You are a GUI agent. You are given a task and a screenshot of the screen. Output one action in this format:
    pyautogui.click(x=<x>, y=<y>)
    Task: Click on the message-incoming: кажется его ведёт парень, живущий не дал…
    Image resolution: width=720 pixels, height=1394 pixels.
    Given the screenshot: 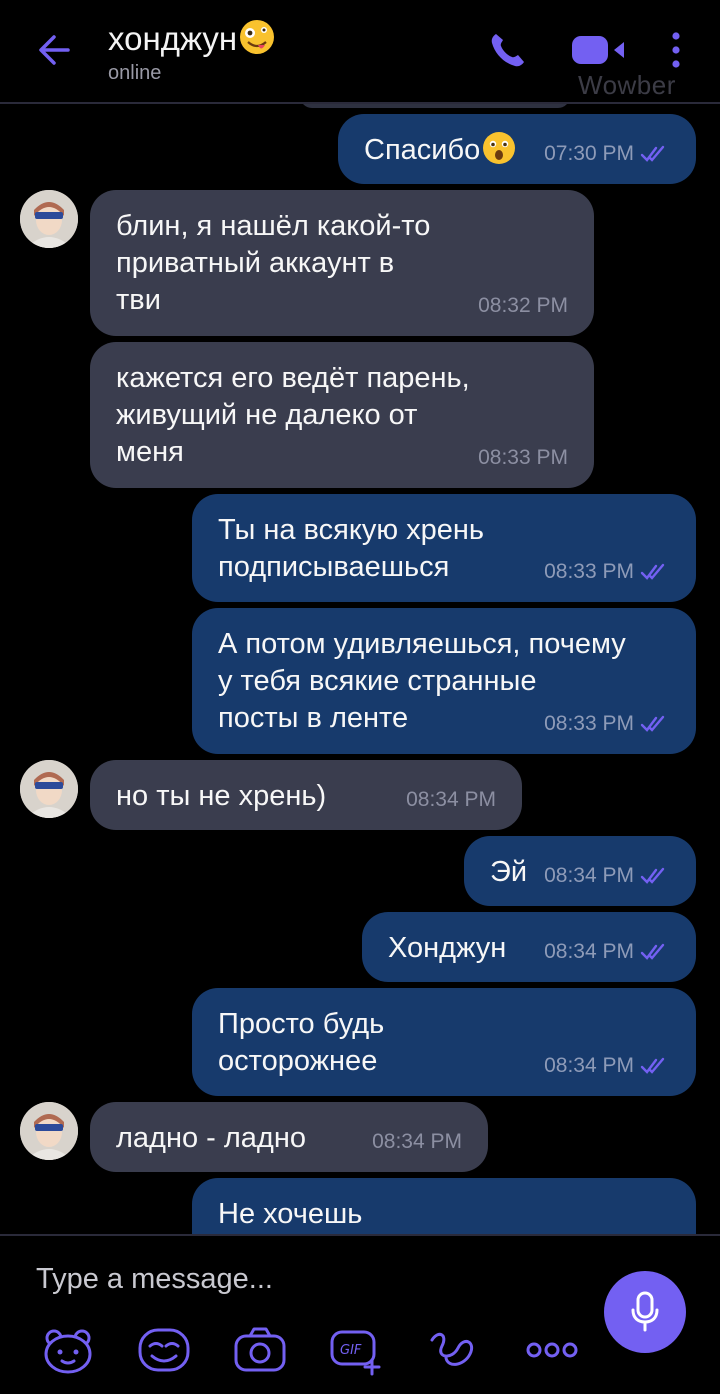 What is the action you would take?
    pyautogui.click(x=342, y=415)
    